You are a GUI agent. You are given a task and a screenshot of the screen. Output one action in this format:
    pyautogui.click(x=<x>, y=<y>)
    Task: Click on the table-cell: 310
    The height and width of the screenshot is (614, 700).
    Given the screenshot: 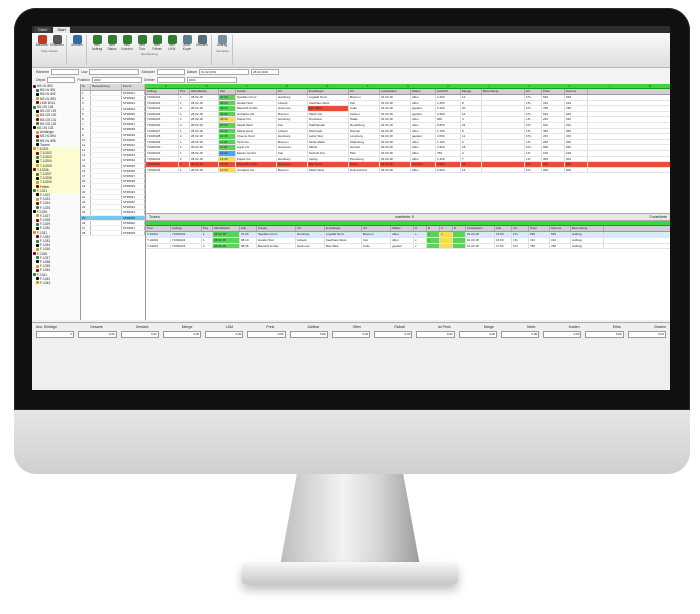 What is the action you would take?
    pyautogui.click(x=560, y=240)
    